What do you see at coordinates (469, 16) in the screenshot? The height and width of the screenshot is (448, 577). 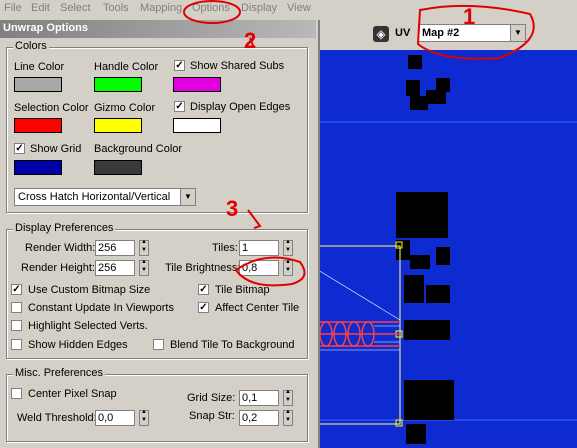 I see `annotation-1: 1` at bounding box center [469, 16].